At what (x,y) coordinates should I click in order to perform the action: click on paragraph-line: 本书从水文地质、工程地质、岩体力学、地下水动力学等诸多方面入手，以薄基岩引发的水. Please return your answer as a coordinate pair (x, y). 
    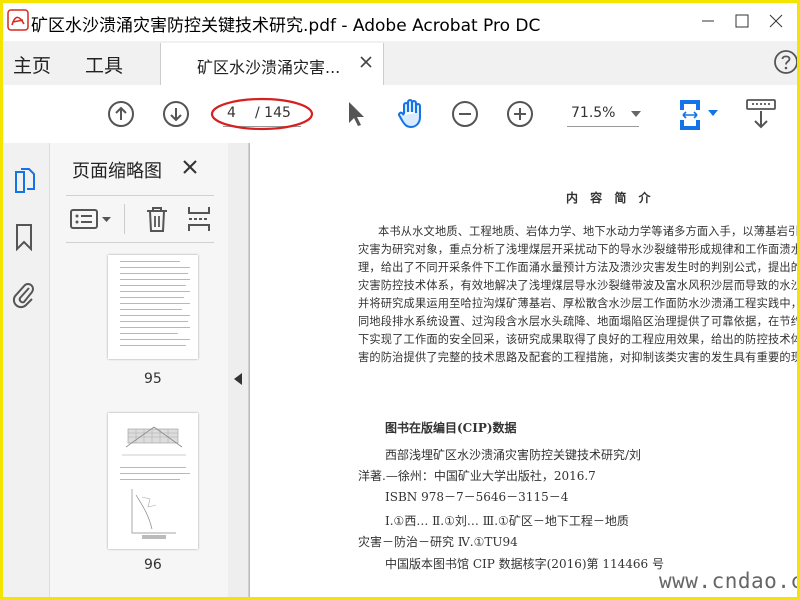
    Looking at the image, I should click on (588, 231).